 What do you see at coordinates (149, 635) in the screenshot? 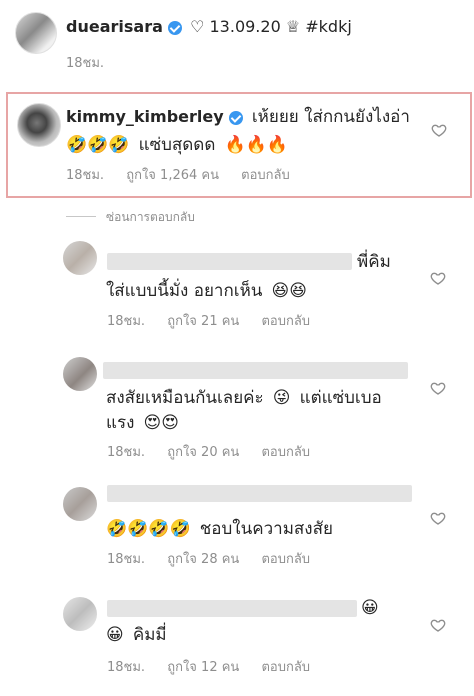
I see `reply-text: คิมมี่` at bounding box center [149, 635].